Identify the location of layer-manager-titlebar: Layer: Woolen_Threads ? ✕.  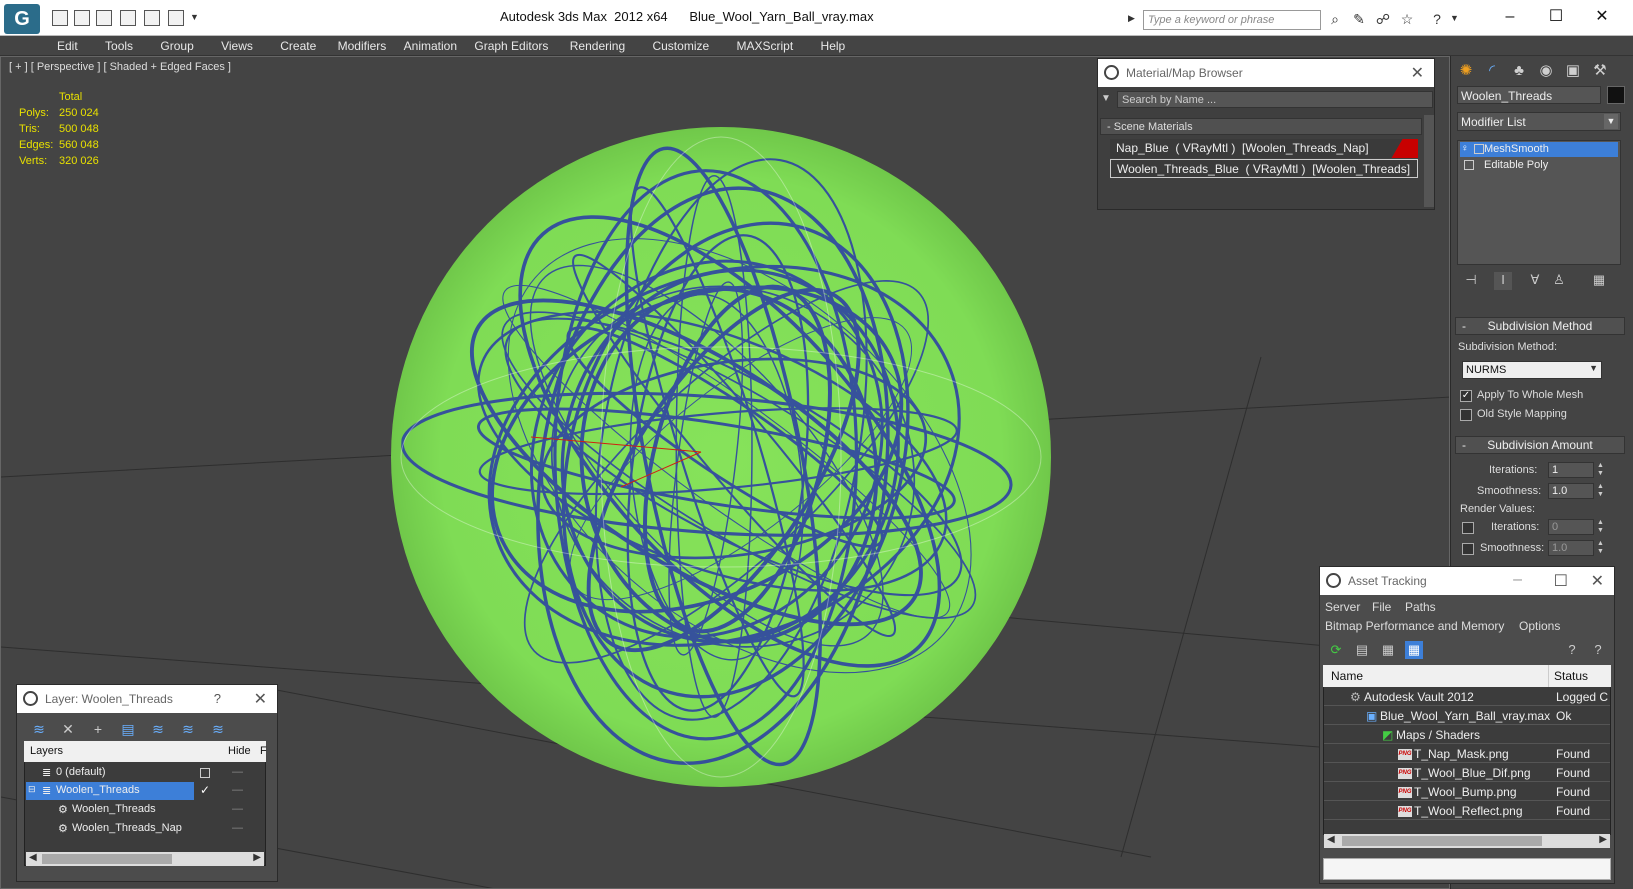
(147, 699).